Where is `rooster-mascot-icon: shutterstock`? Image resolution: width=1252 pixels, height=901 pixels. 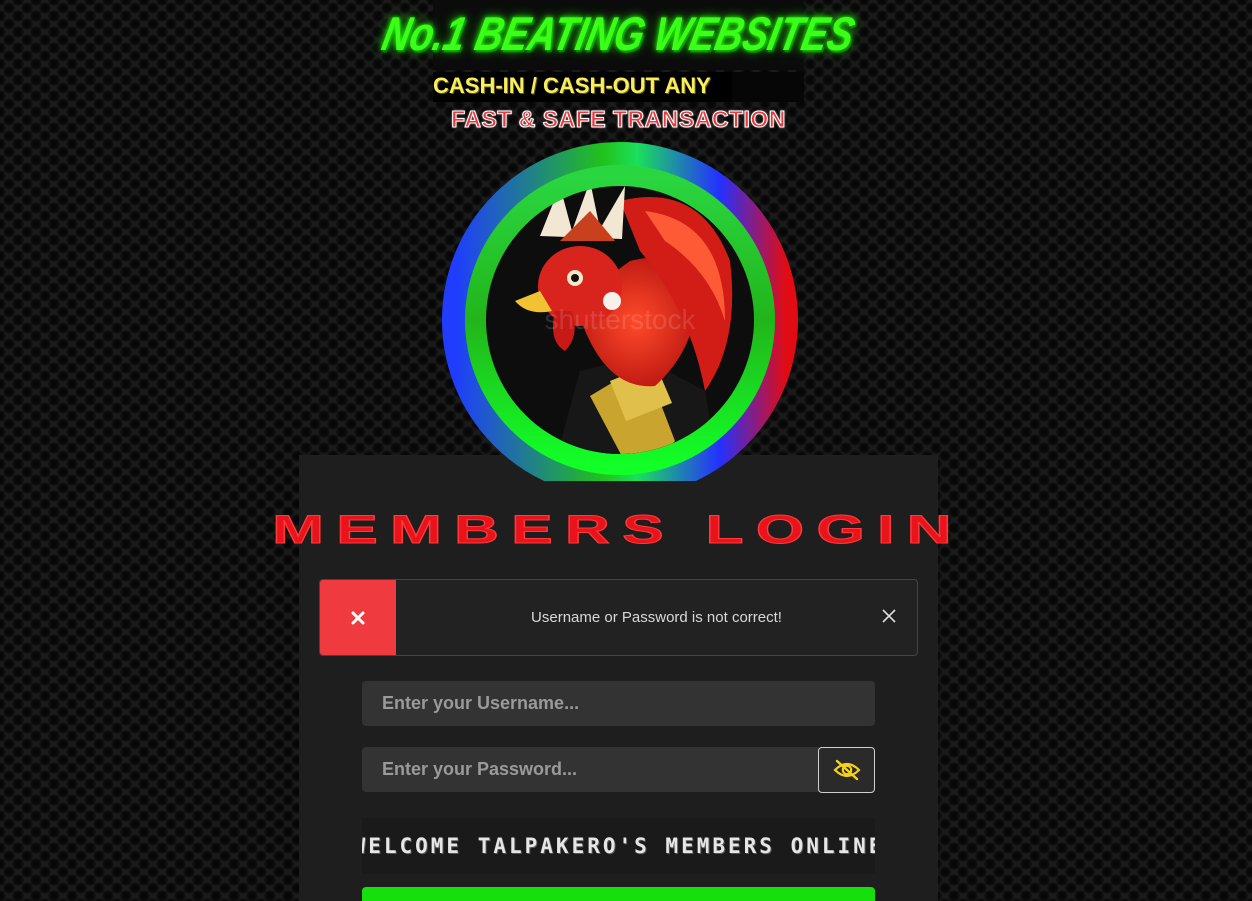 rooster-mascot-icon: shutterstock is located at coordinates (620, 311).